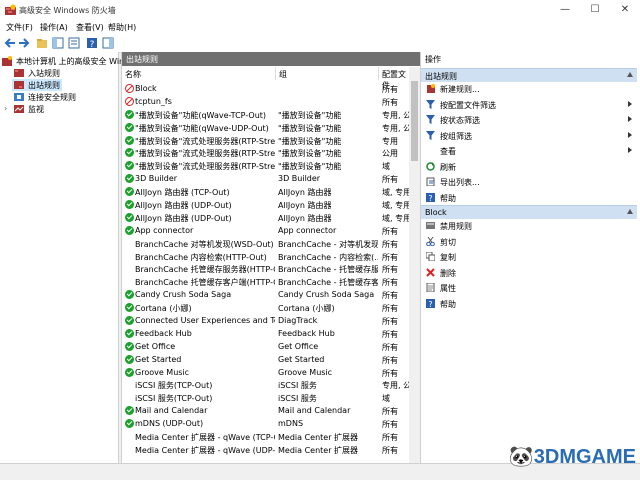 The width and height of the screenshot is (640, 480). Describe the element at coordinates (24, 43) in the screenshot. I see `forward-arrow-icon` at that location.